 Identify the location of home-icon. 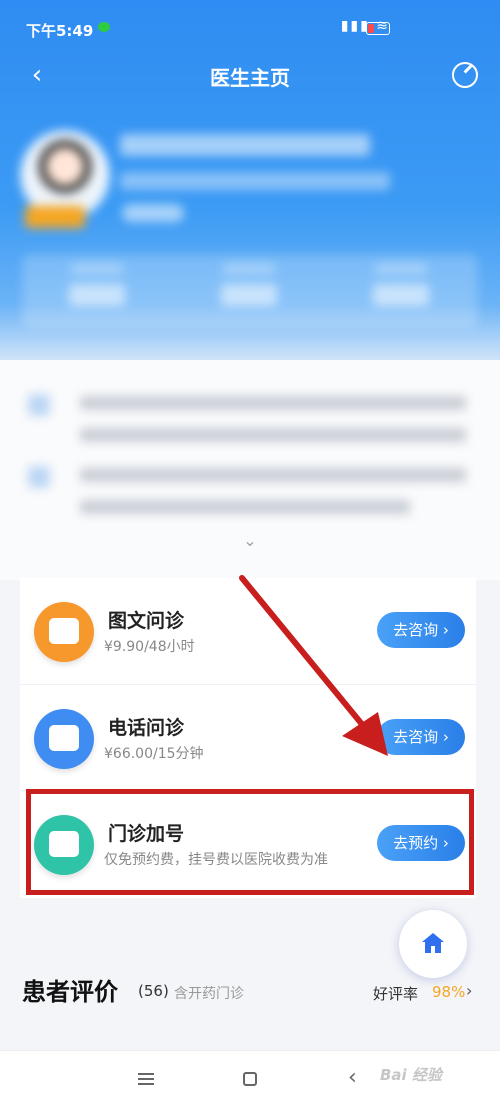
(433, 943).